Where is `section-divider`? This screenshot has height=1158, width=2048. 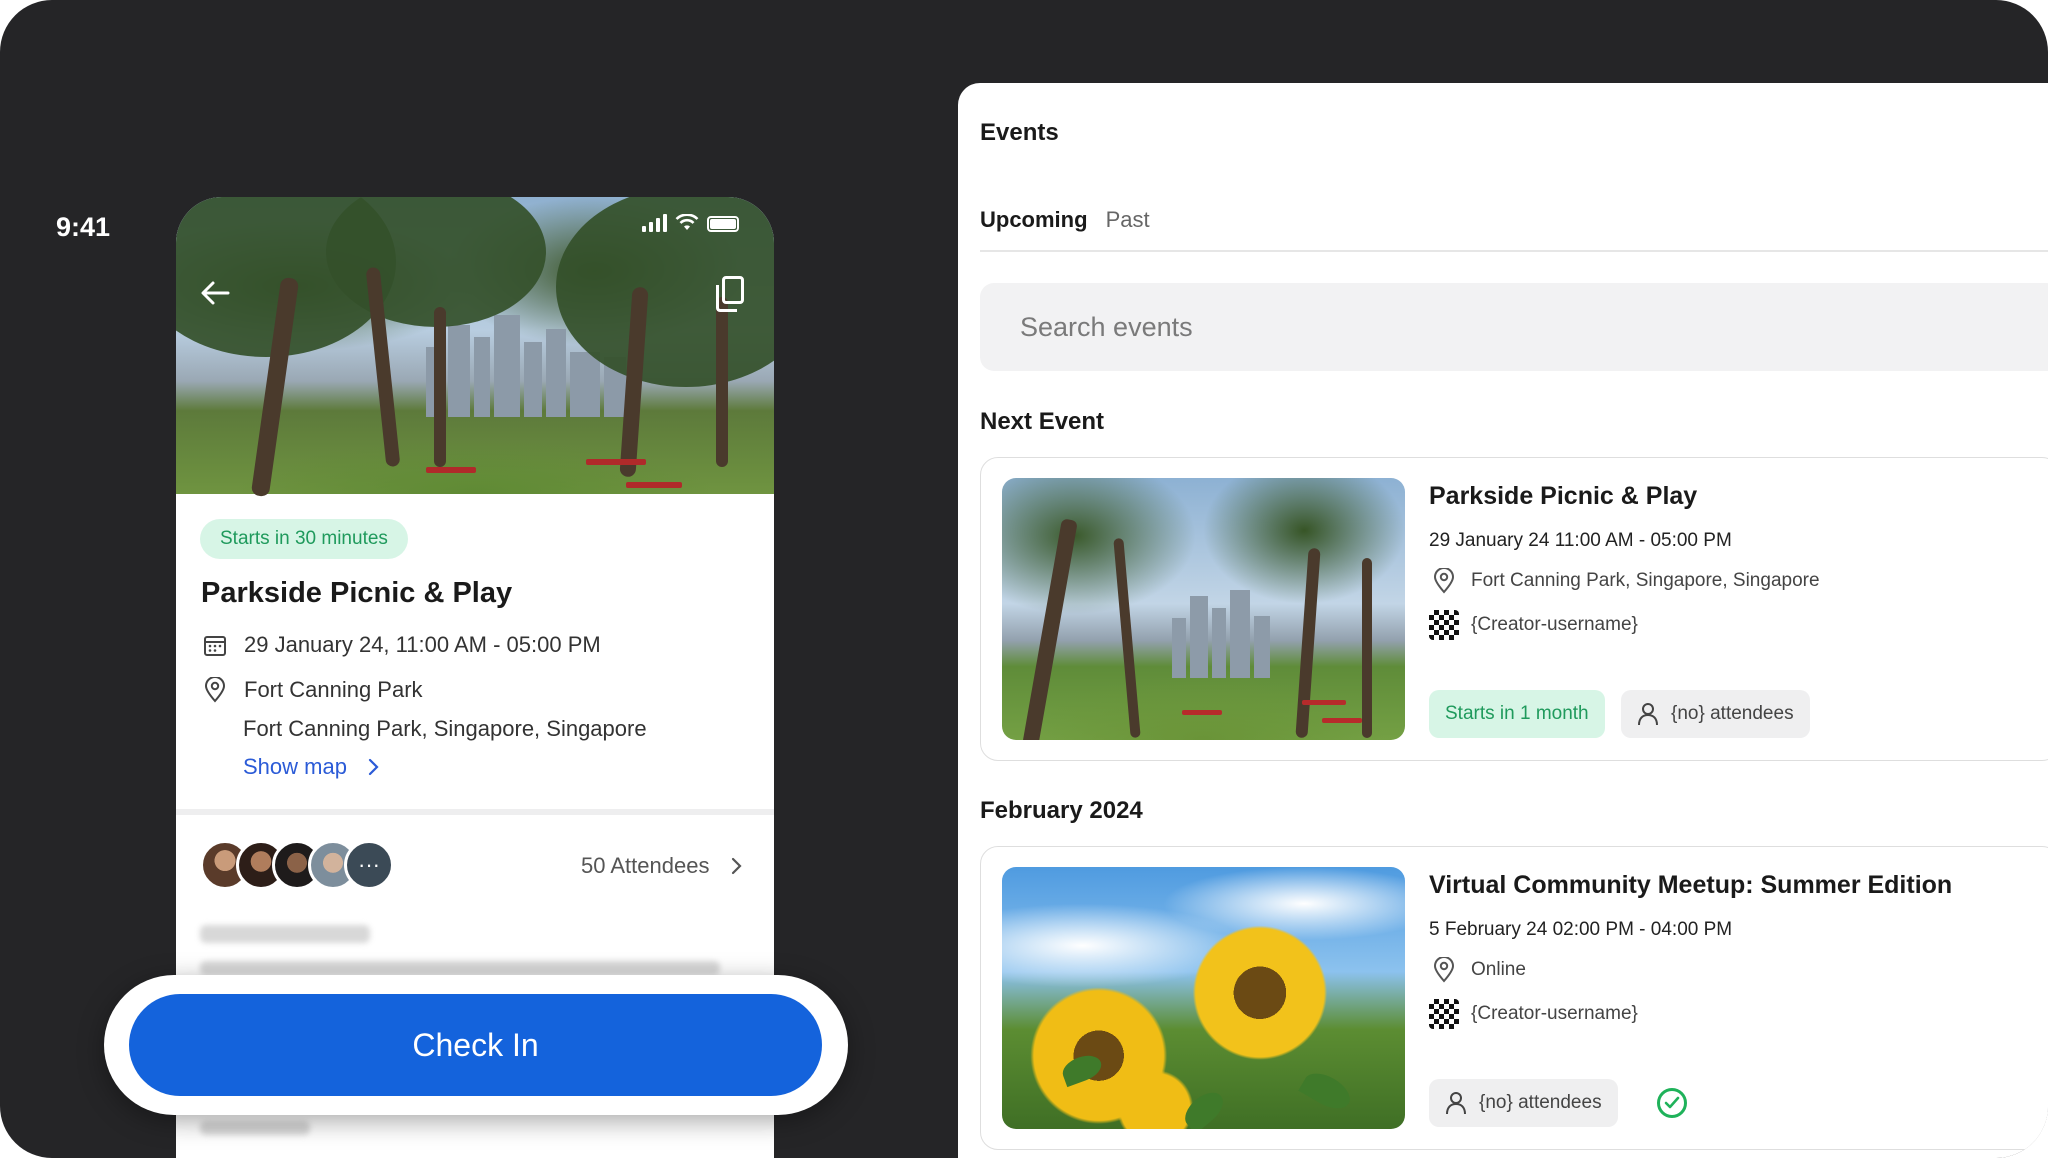
section-divider is located at coordinates (475, 812).